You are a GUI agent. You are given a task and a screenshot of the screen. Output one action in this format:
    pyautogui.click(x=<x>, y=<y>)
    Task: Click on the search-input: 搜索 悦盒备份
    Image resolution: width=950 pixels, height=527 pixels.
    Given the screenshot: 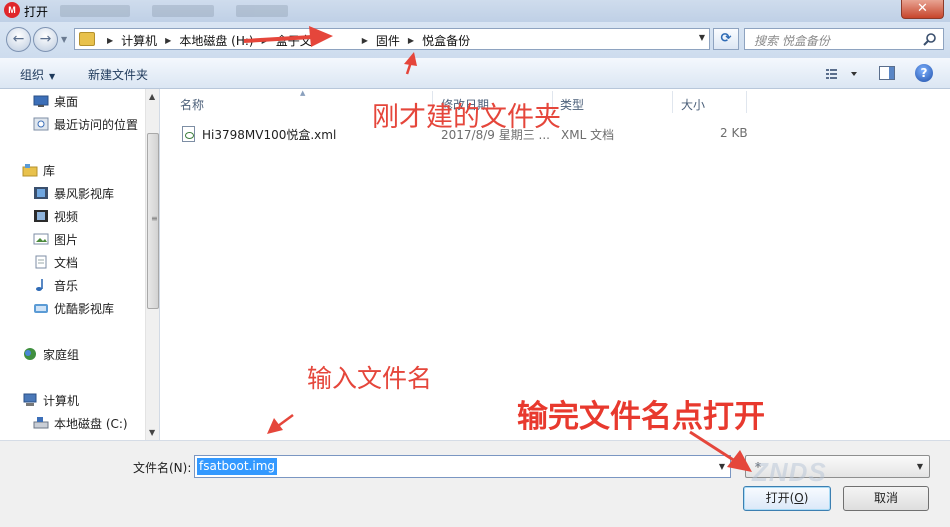 What is the action you would take?
    pyautogui.click(x=844, y=39)
    